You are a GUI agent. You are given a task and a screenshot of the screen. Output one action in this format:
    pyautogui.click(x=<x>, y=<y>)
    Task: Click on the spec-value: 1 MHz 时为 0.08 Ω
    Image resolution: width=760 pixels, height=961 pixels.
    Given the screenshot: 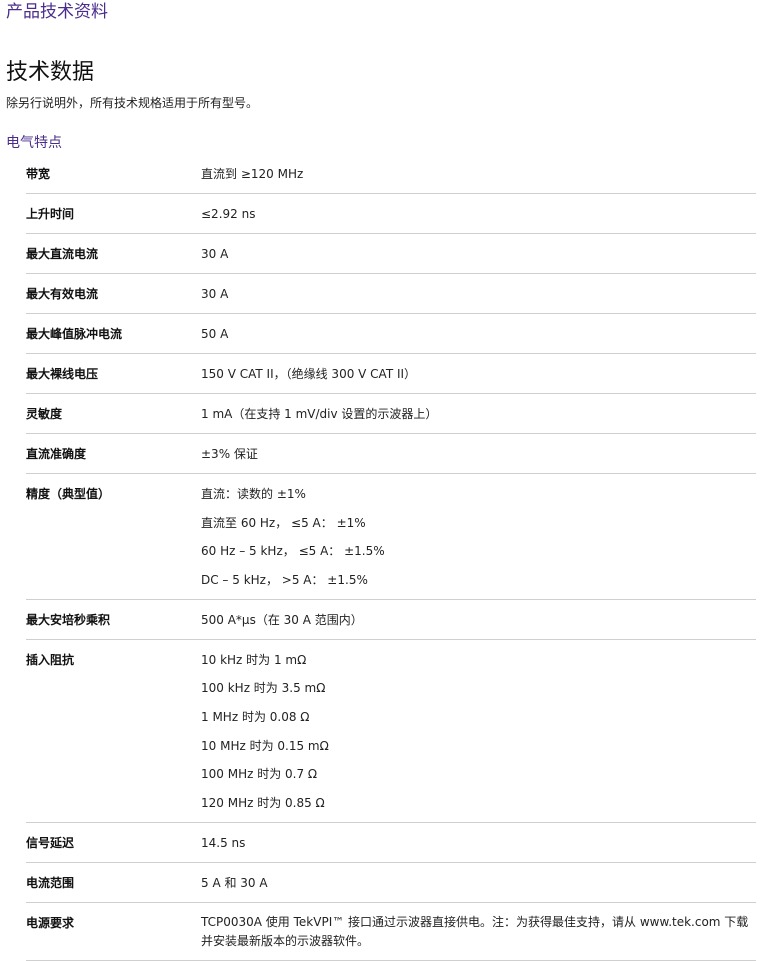 What is the action you would take?
    pyautogui.click(x=255, y=716)
    